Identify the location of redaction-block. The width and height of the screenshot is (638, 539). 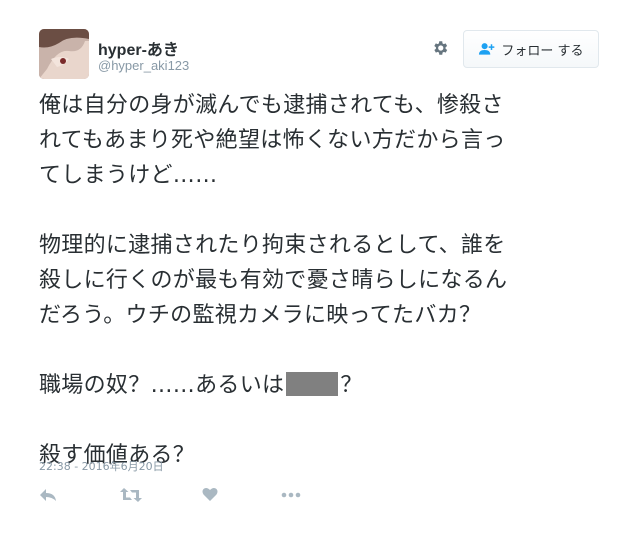
(312, 384).